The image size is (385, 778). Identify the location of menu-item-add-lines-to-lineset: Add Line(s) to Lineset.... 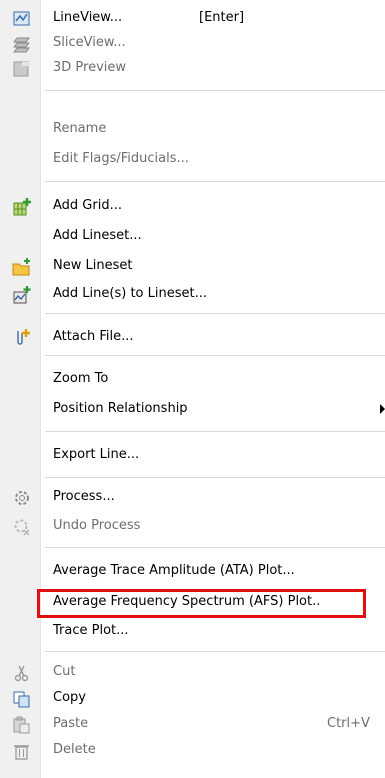
(192, 294).